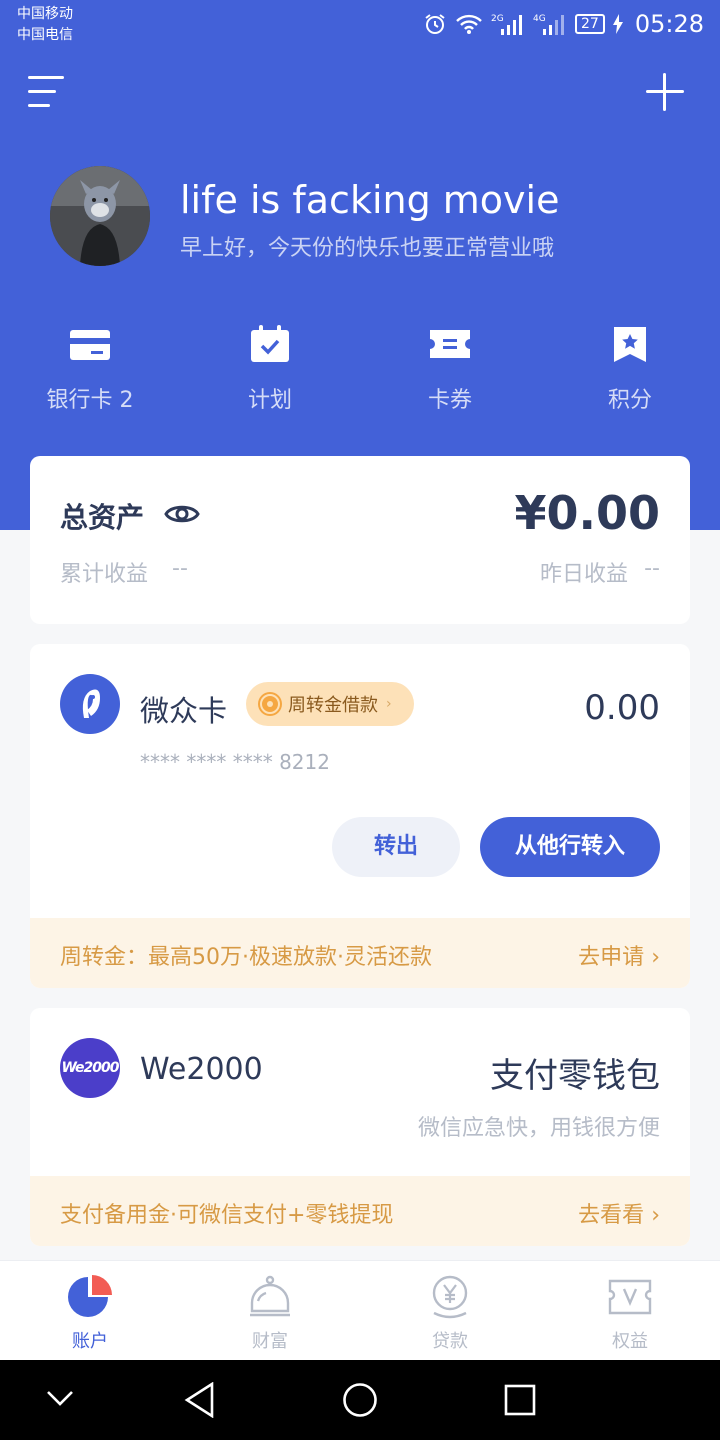  What do you see at coordinates (575, 1076) in the screenshot?
I see `we2000-title: 支付零钱包` at bounding box center [575, 1076].